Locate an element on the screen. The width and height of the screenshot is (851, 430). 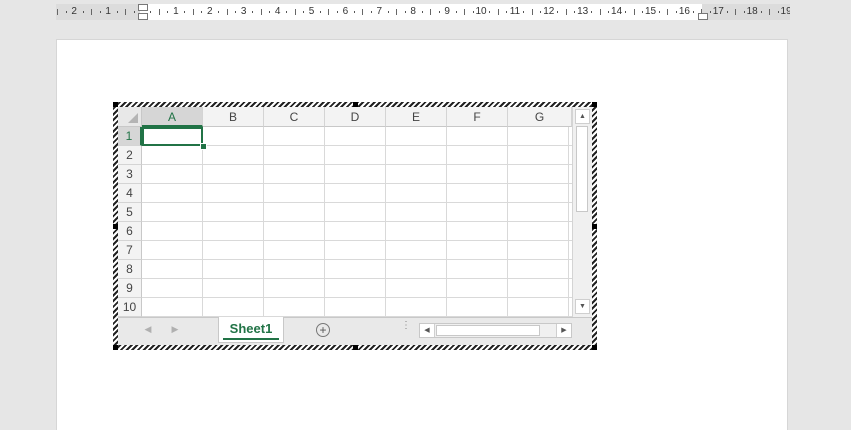
row-header-3: 3 is located at coordinates (130, 174).